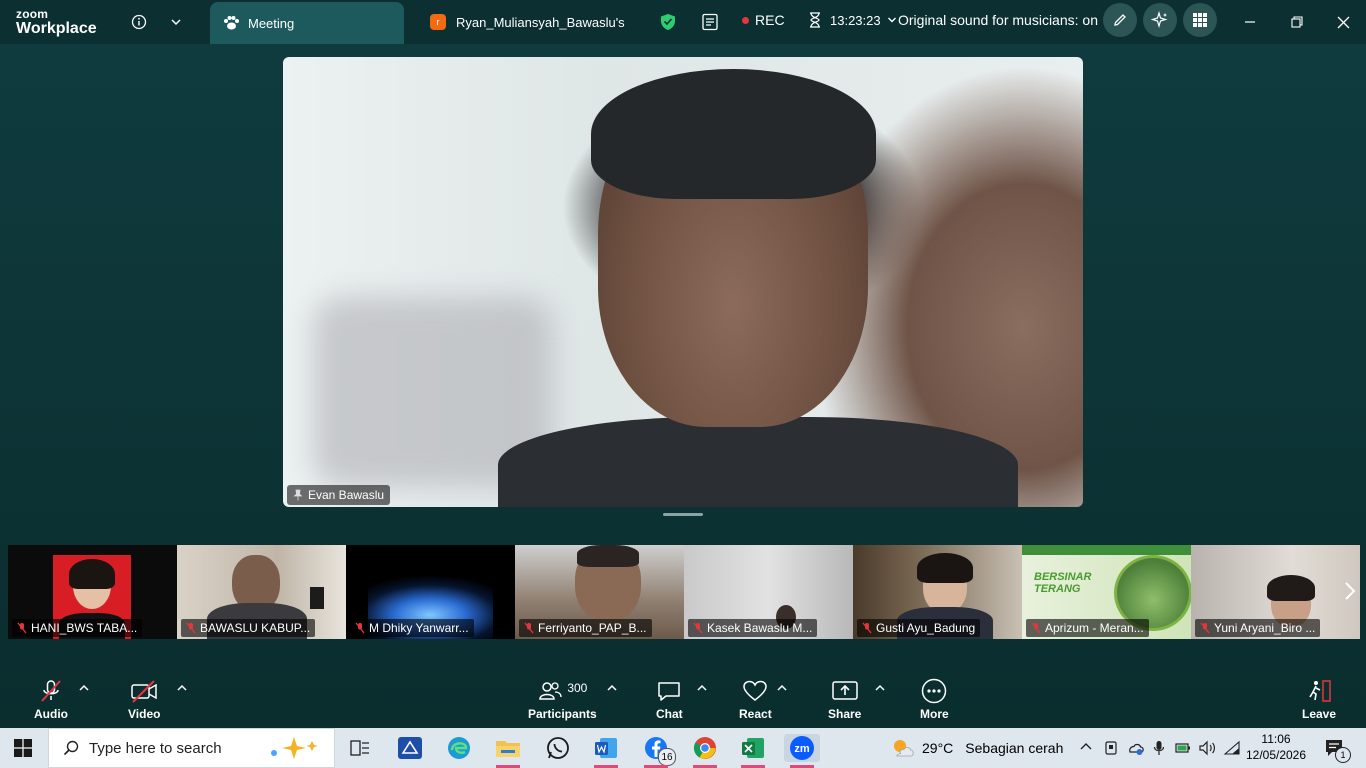 Image resolution: width=1366 pixels, height=768 pixels. Describe the element at coordinates (84, 689) in the screenshot. I see `audio-options-caret` at that location.